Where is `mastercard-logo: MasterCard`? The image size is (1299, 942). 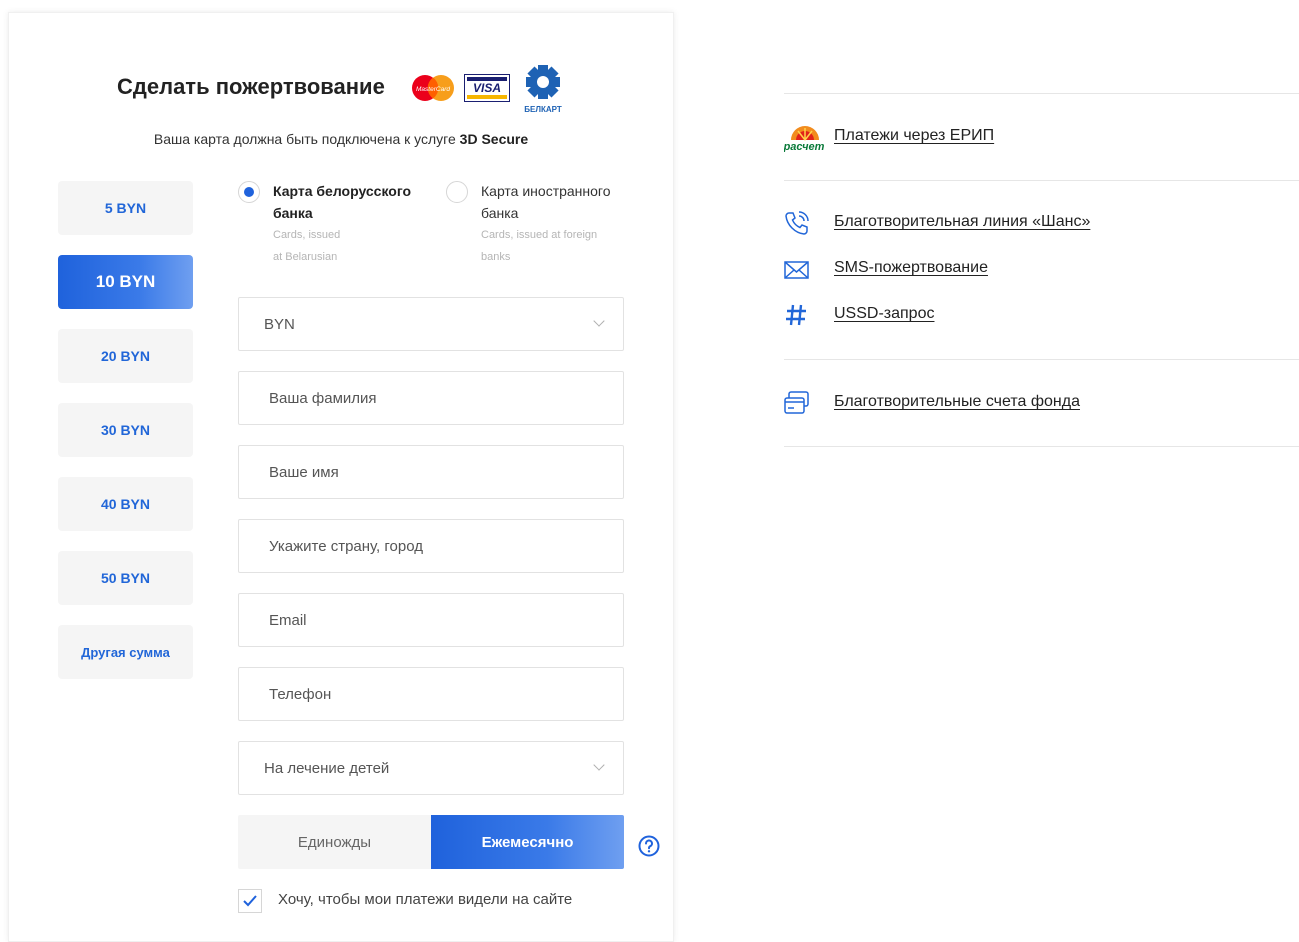 mastercard-logo: MasterCard is located at coordinates (433, 88).